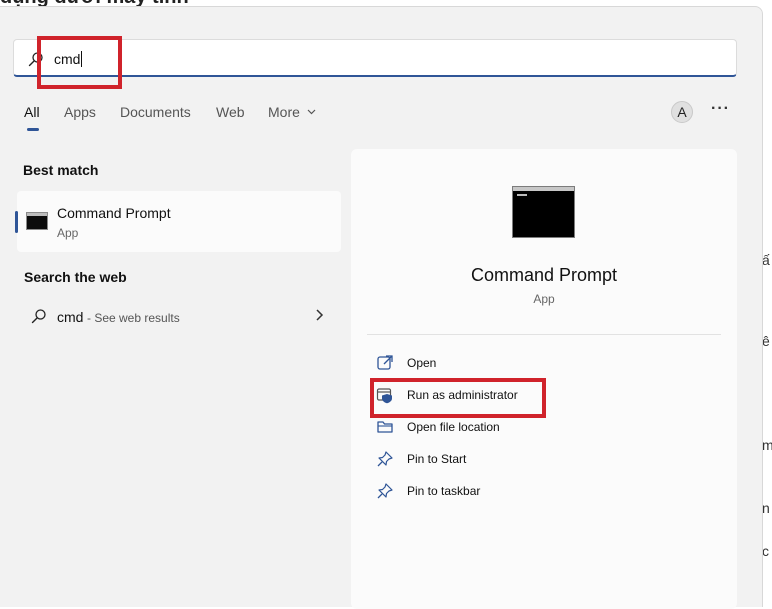 Image resolution: width=772 pixels, height=609 pixels. What do you see at coordinates (453, 427) in the screenshot?
I see `action-label: Open file location` at bounding box center [453, 427].